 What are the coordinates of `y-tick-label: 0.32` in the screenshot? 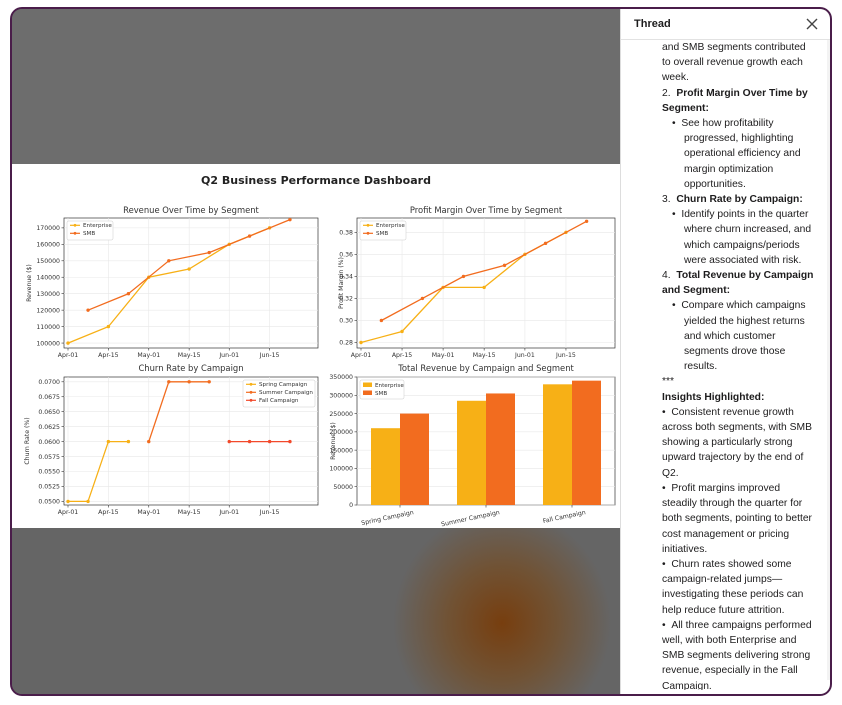 It's located at (346, 299).